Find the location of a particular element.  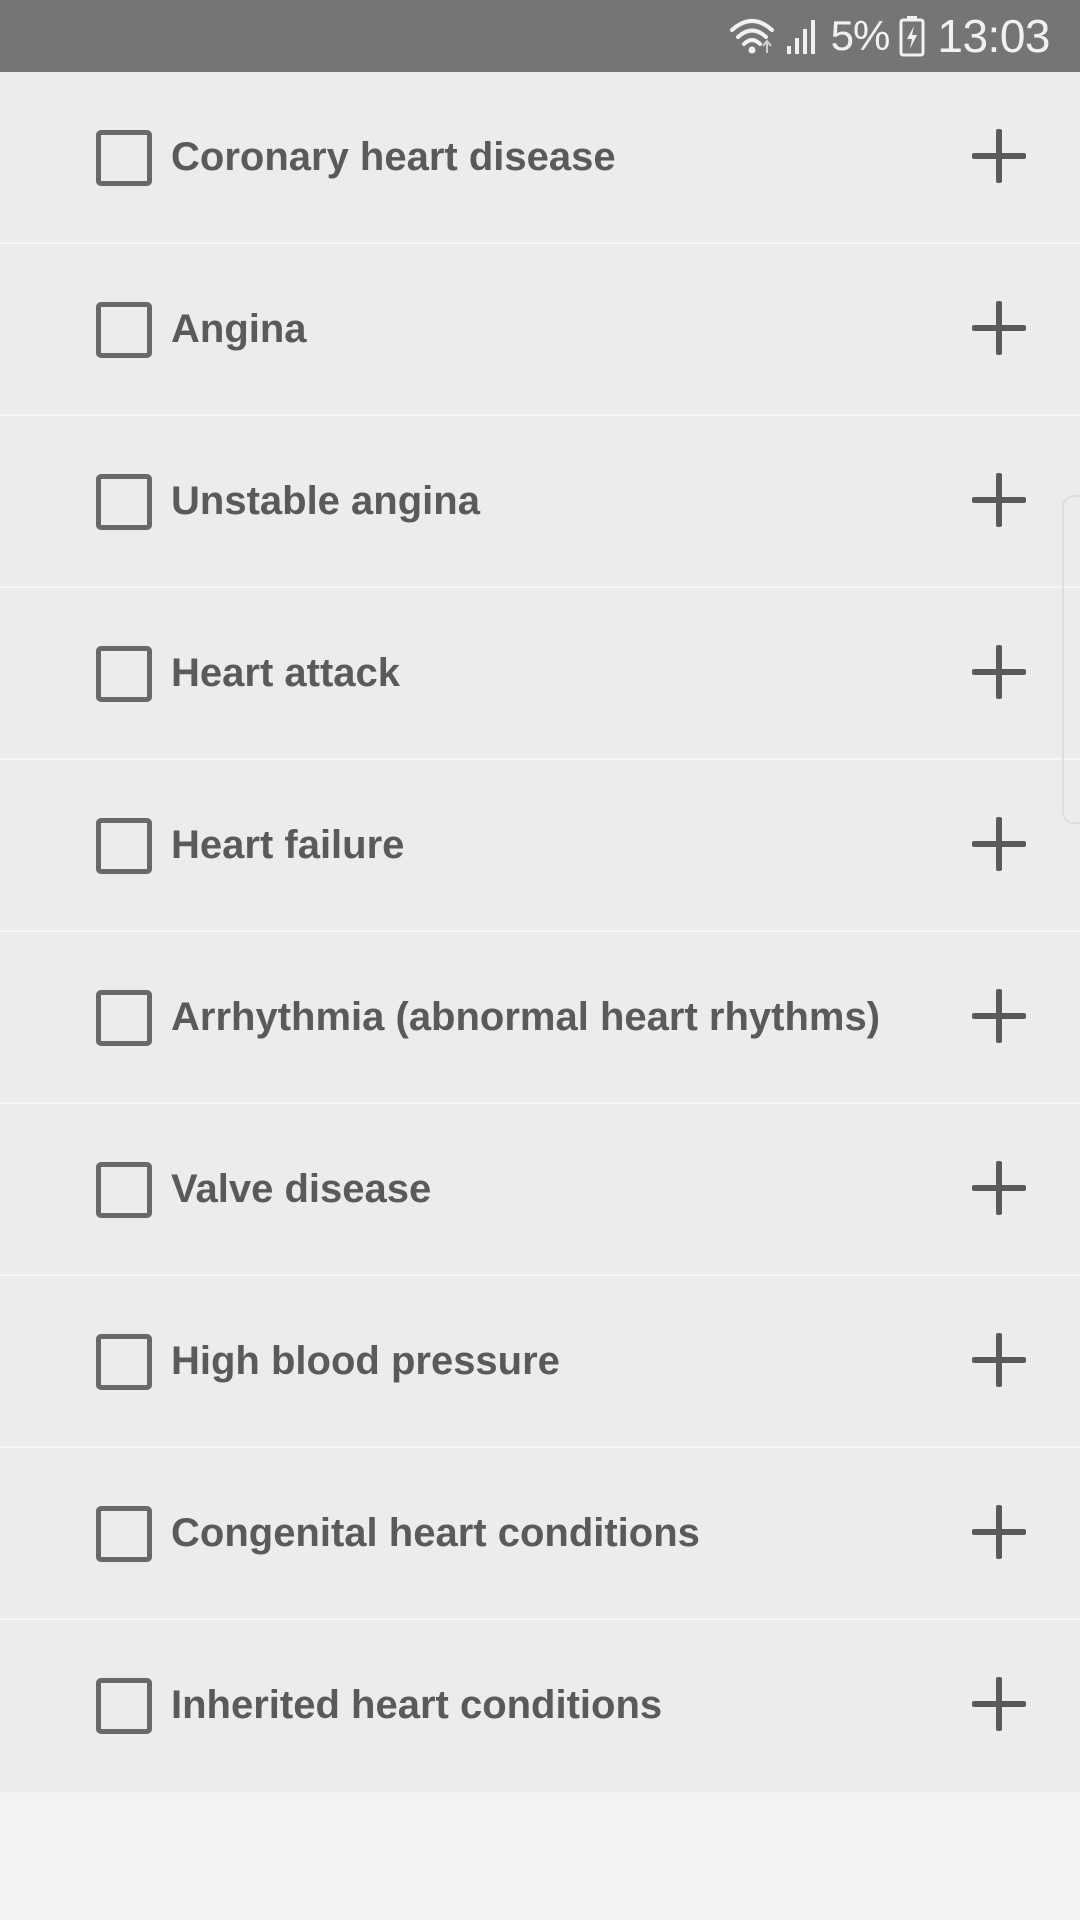

list-item: Arrhythmia (abnormal heart rhythms) is located at coordinates (540, 1018).